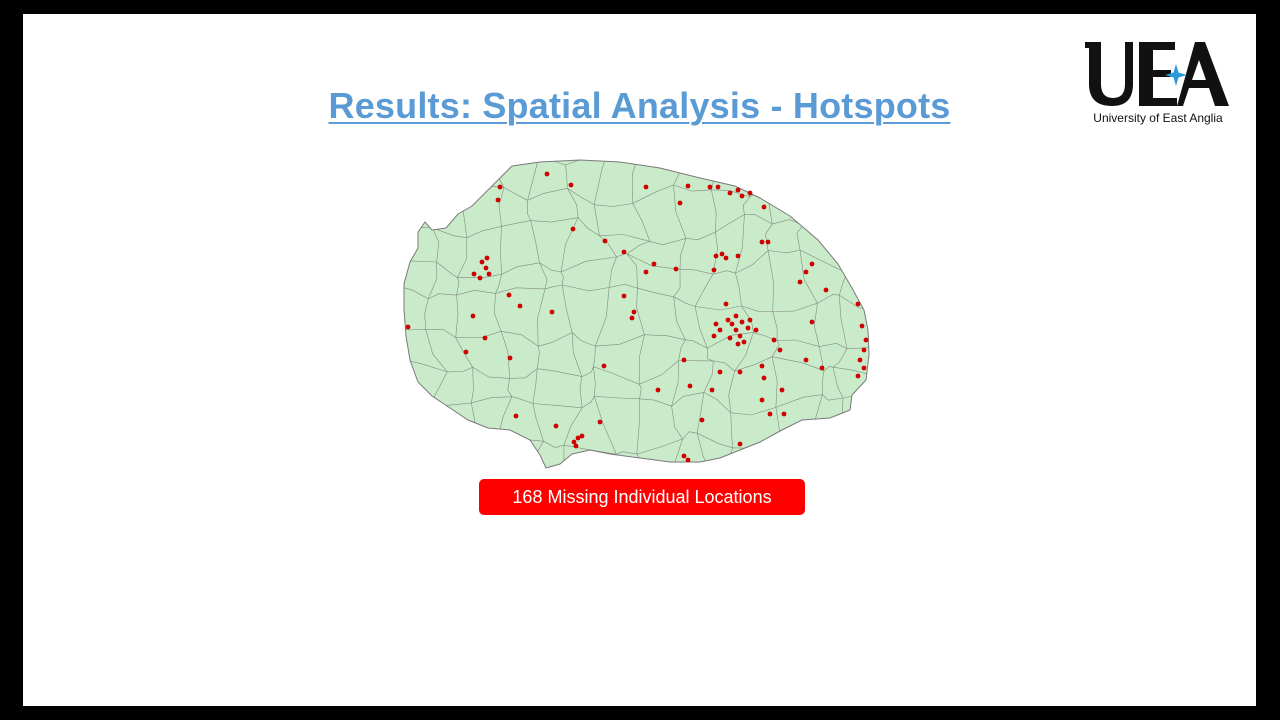  What do you see at coordinates (639, 105) in the screenshot?
I see `slide-title: Results: Spatial Analysis - Hotspots` at bounding box center [639, 105].